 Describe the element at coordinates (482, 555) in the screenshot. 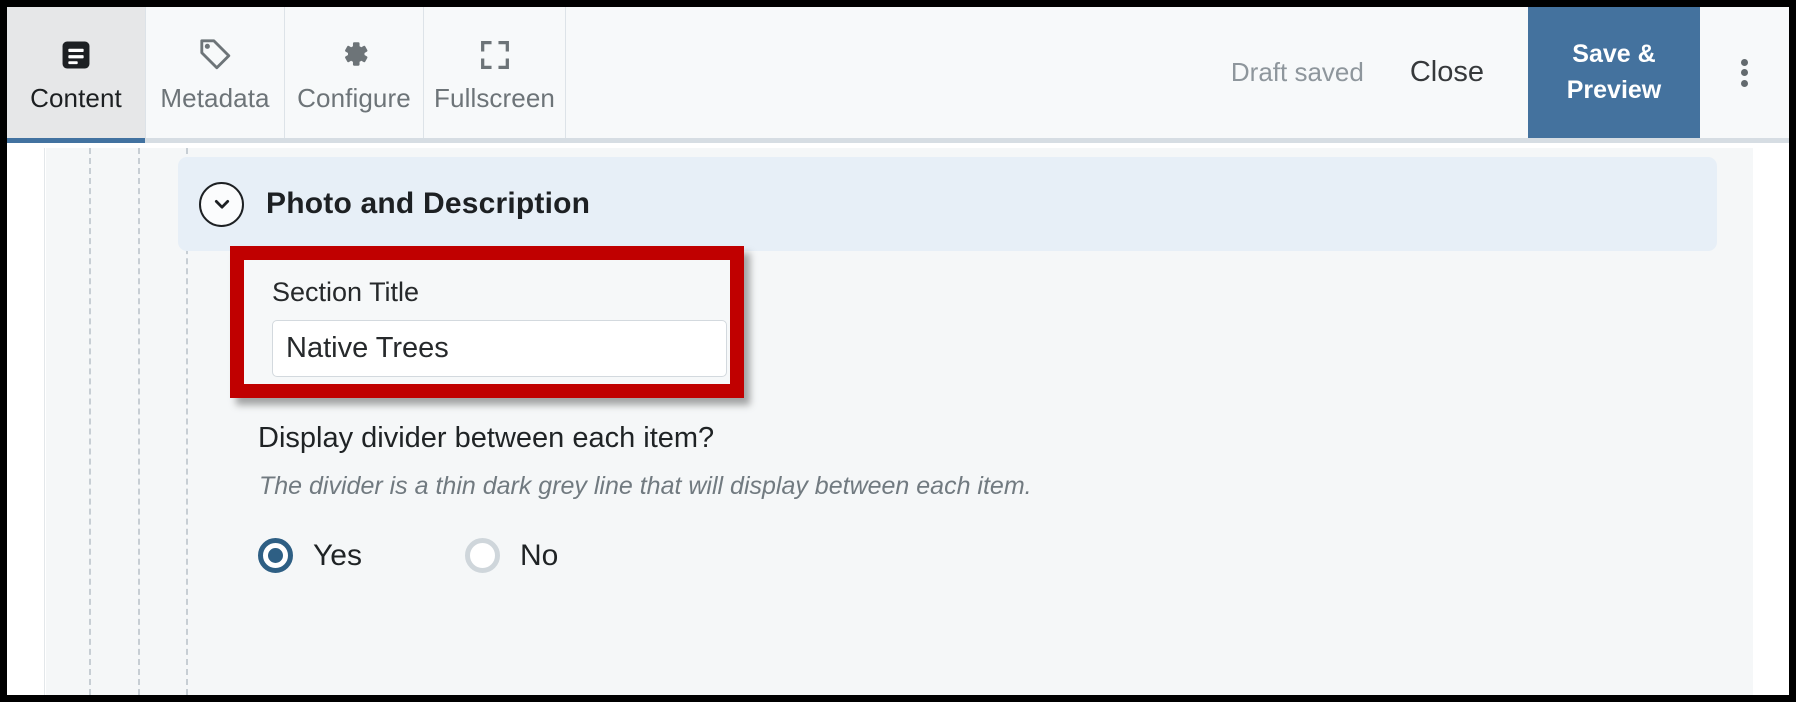

I see `radio-mark-no` at that location.